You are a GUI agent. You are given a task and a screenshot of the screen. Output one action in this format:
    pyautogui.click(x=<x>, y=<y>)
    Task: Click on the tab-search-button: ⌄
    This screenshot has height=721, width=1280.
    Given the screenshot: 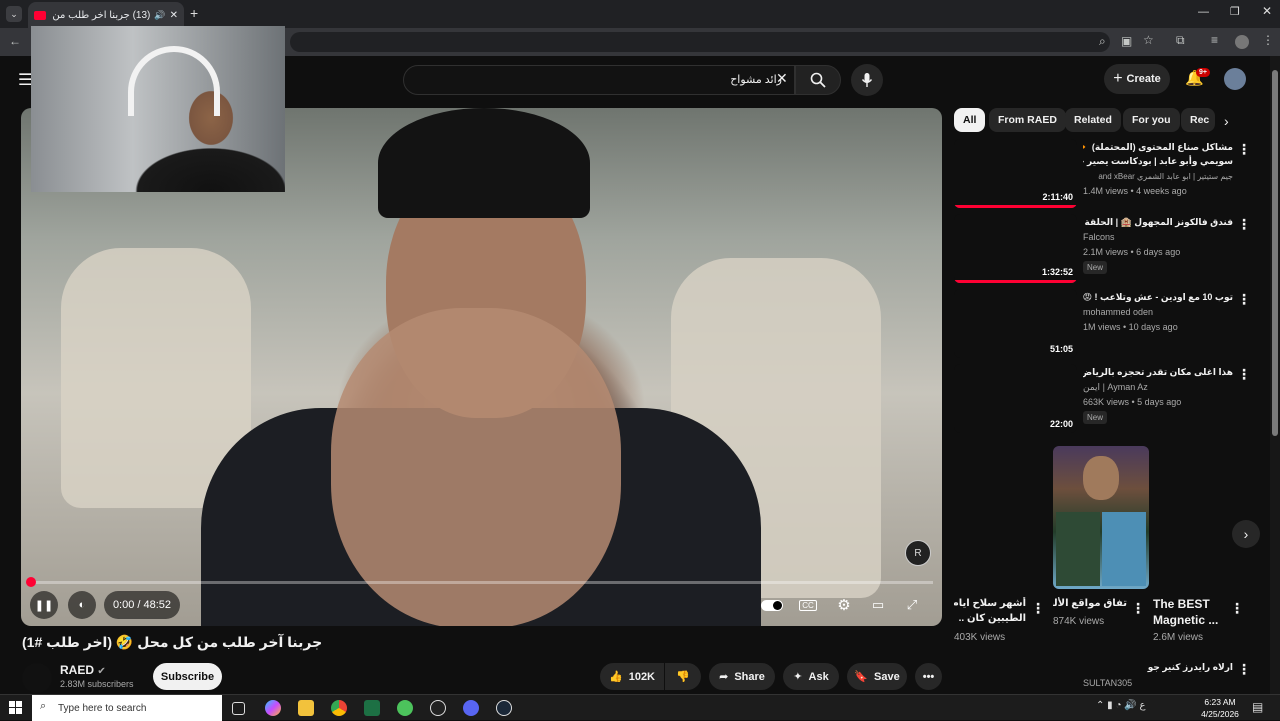 What is the action you would take?
    pyautogui.click(x=14, y=14)
    